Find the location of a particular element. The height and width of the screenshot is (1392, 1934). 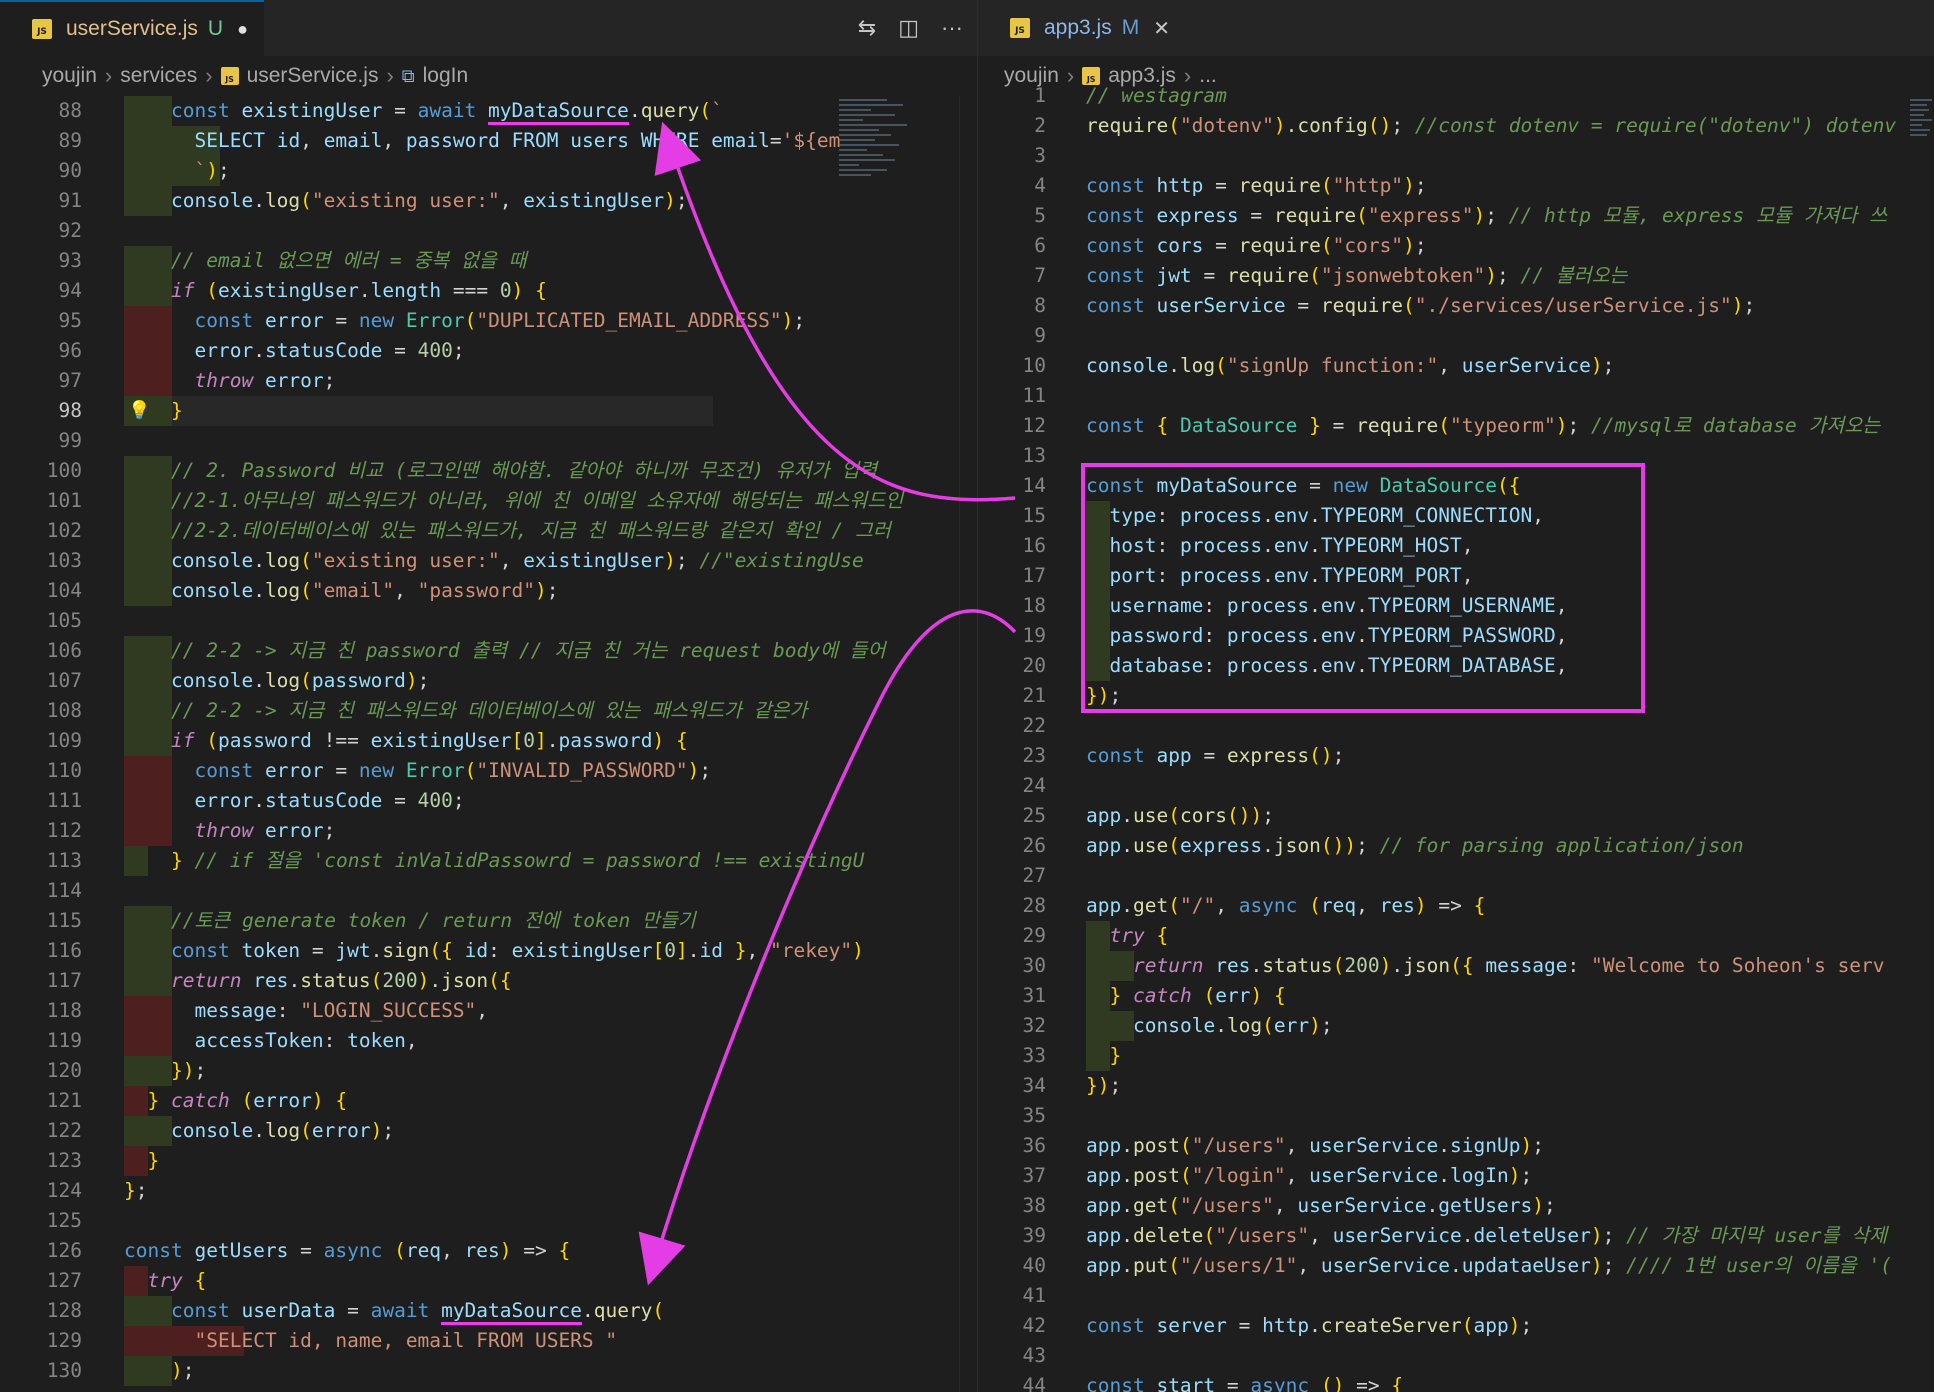

code-line: 33 } is located at coordinates (1456, 1056).